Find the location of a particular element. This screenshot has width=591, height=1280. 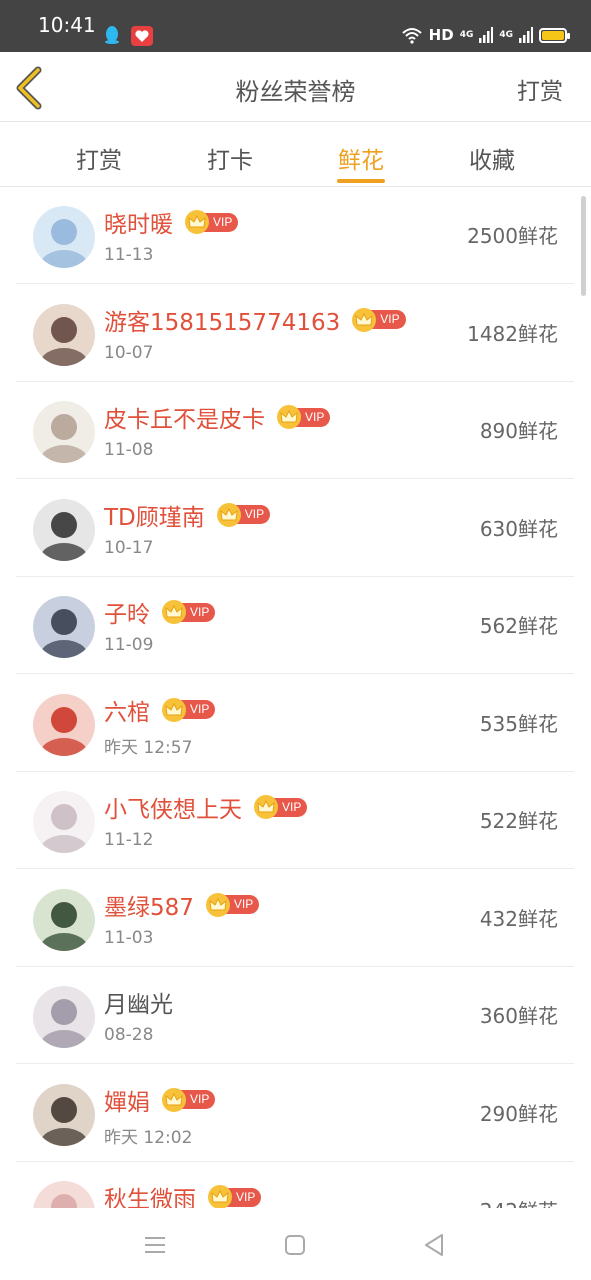

home-button is located at coordinates (295, 1245).